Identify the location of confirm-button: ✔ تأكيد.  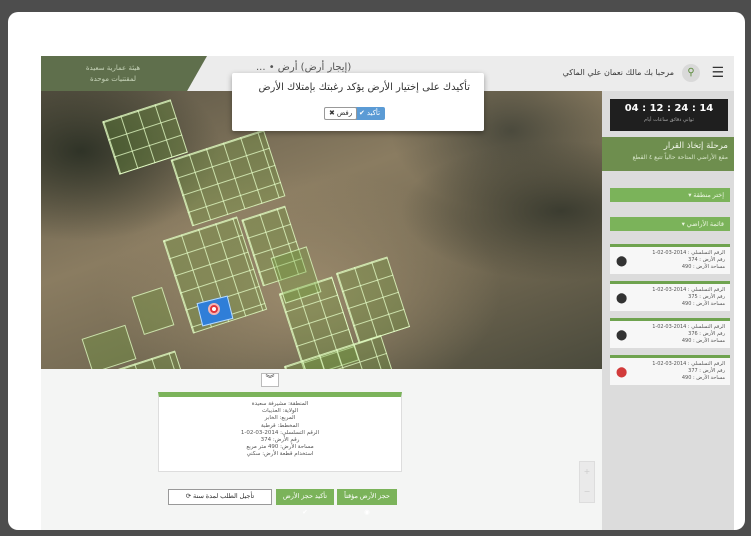
(370, 113).